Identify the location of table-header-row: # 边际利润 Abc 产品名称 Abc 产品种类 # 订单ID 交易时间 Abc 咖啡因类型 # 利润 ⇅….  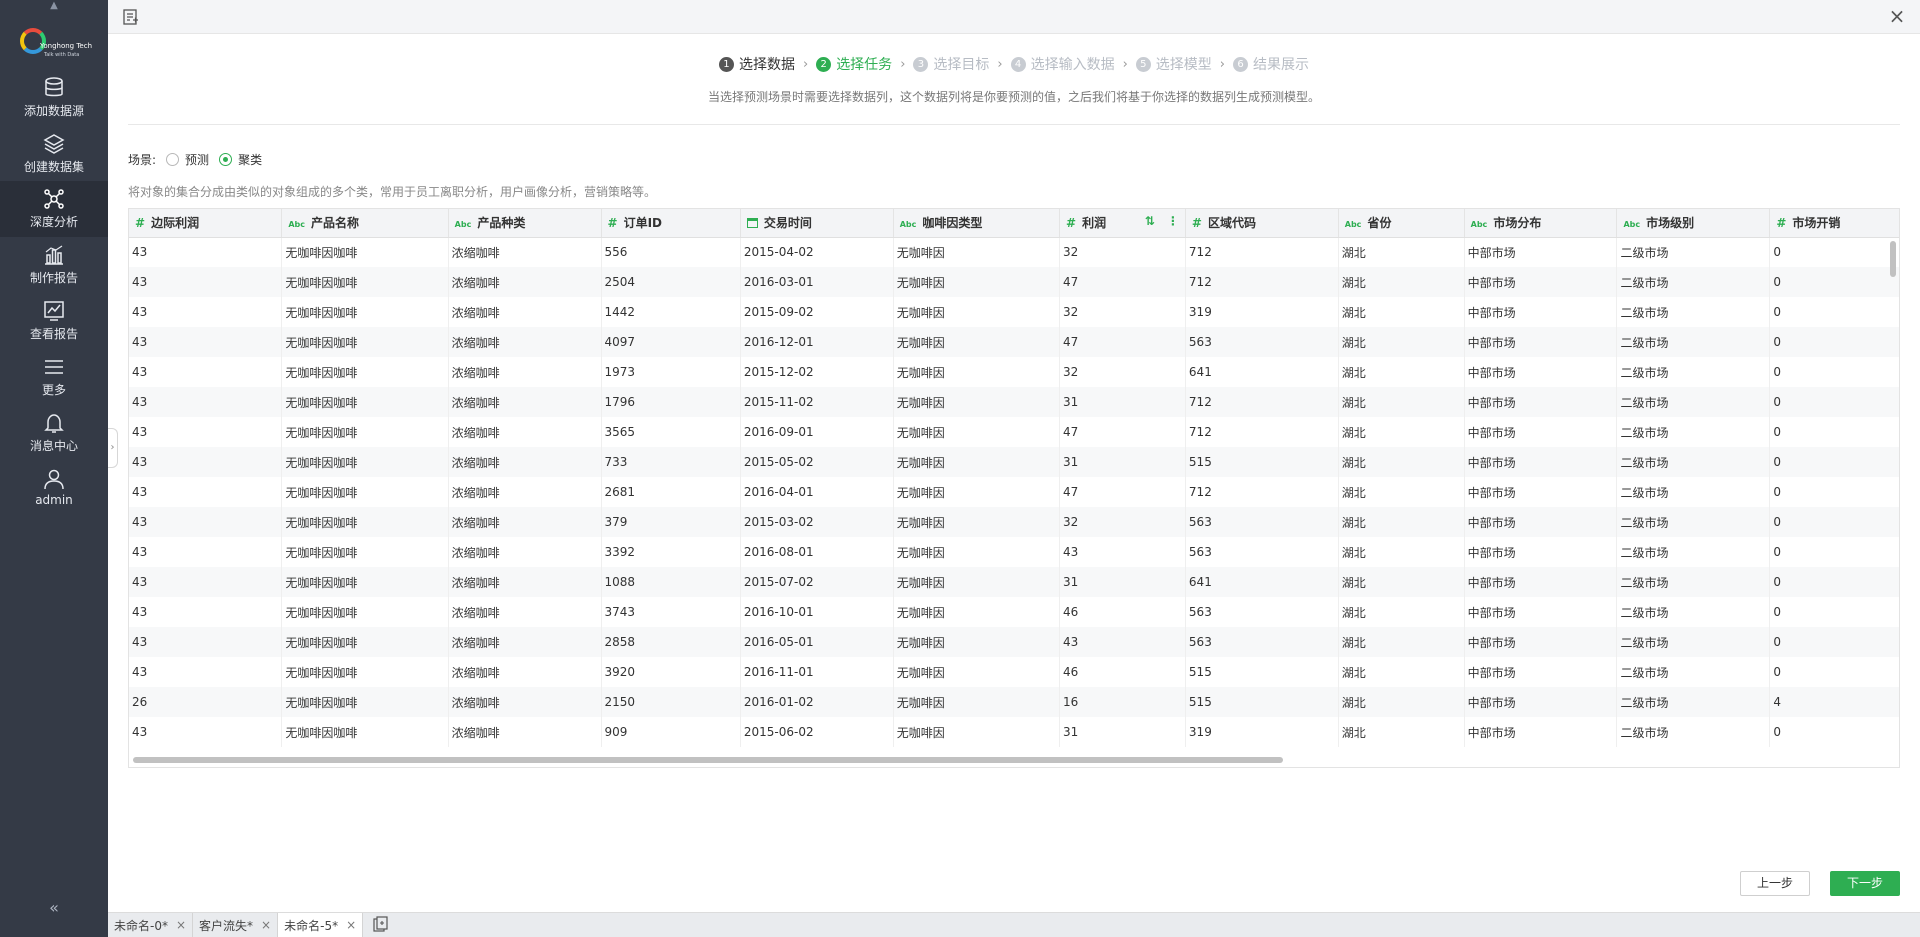
(1014, 223).